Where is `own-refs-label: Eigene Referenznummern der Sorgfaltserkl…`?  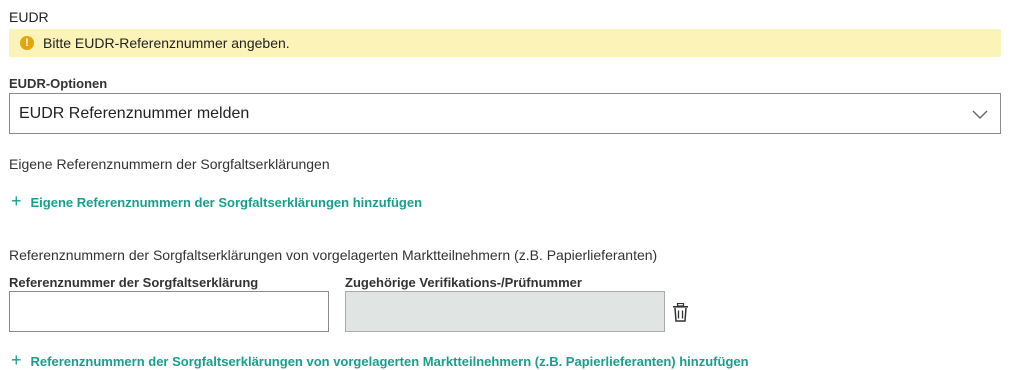 own-refs-label: Eigene Referenznummern der Sorgfaltserkl… is located at coordinates (169, 164).